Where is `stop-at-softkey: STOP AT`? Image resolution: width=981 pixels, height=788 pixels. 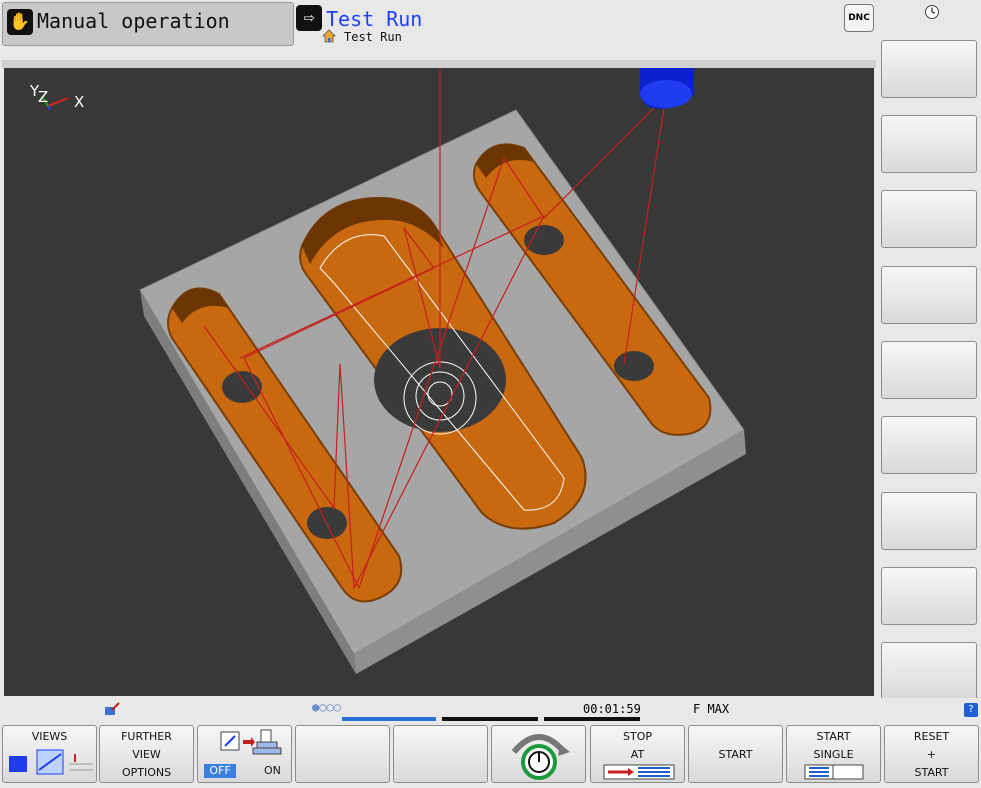
stop-at-softkey: STOP AT is located at coordinates (637, 754).